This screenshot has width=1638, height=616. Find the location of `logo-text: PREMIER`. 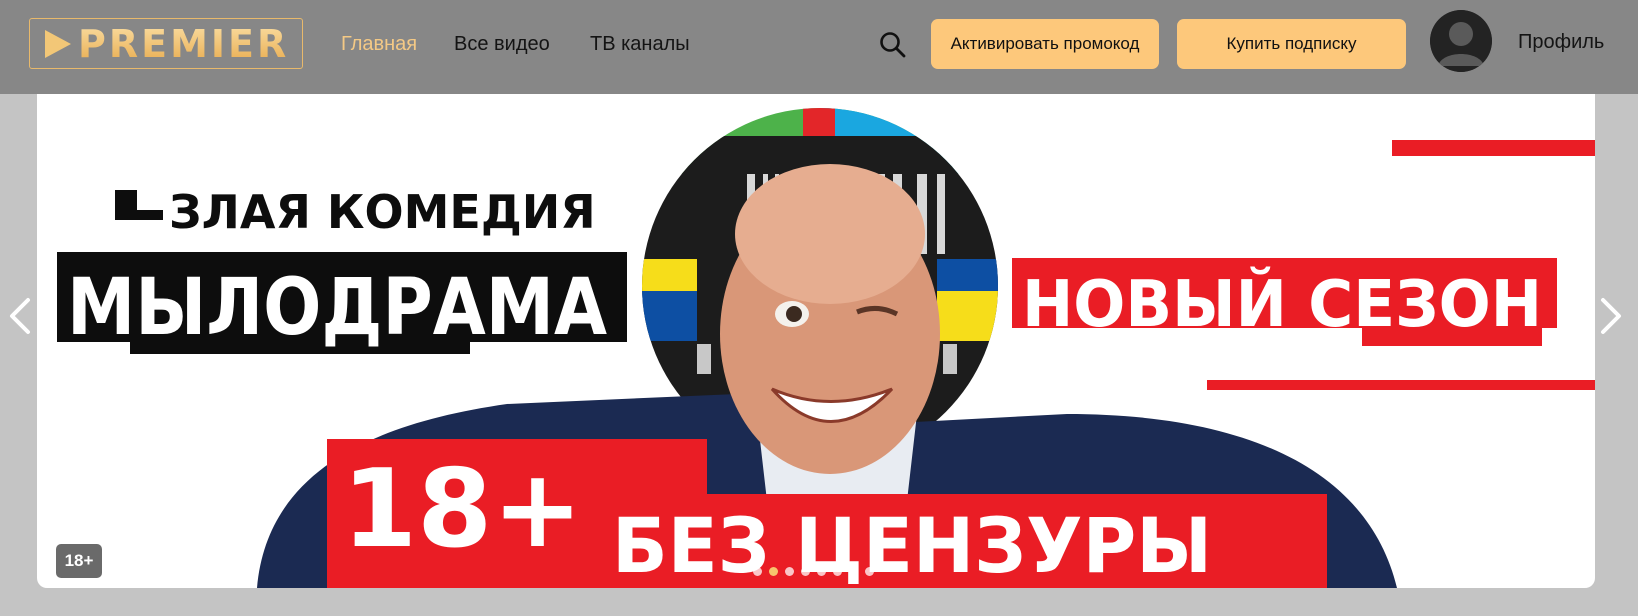

logo-text: PREMIER is located at coordinates (184, 44).